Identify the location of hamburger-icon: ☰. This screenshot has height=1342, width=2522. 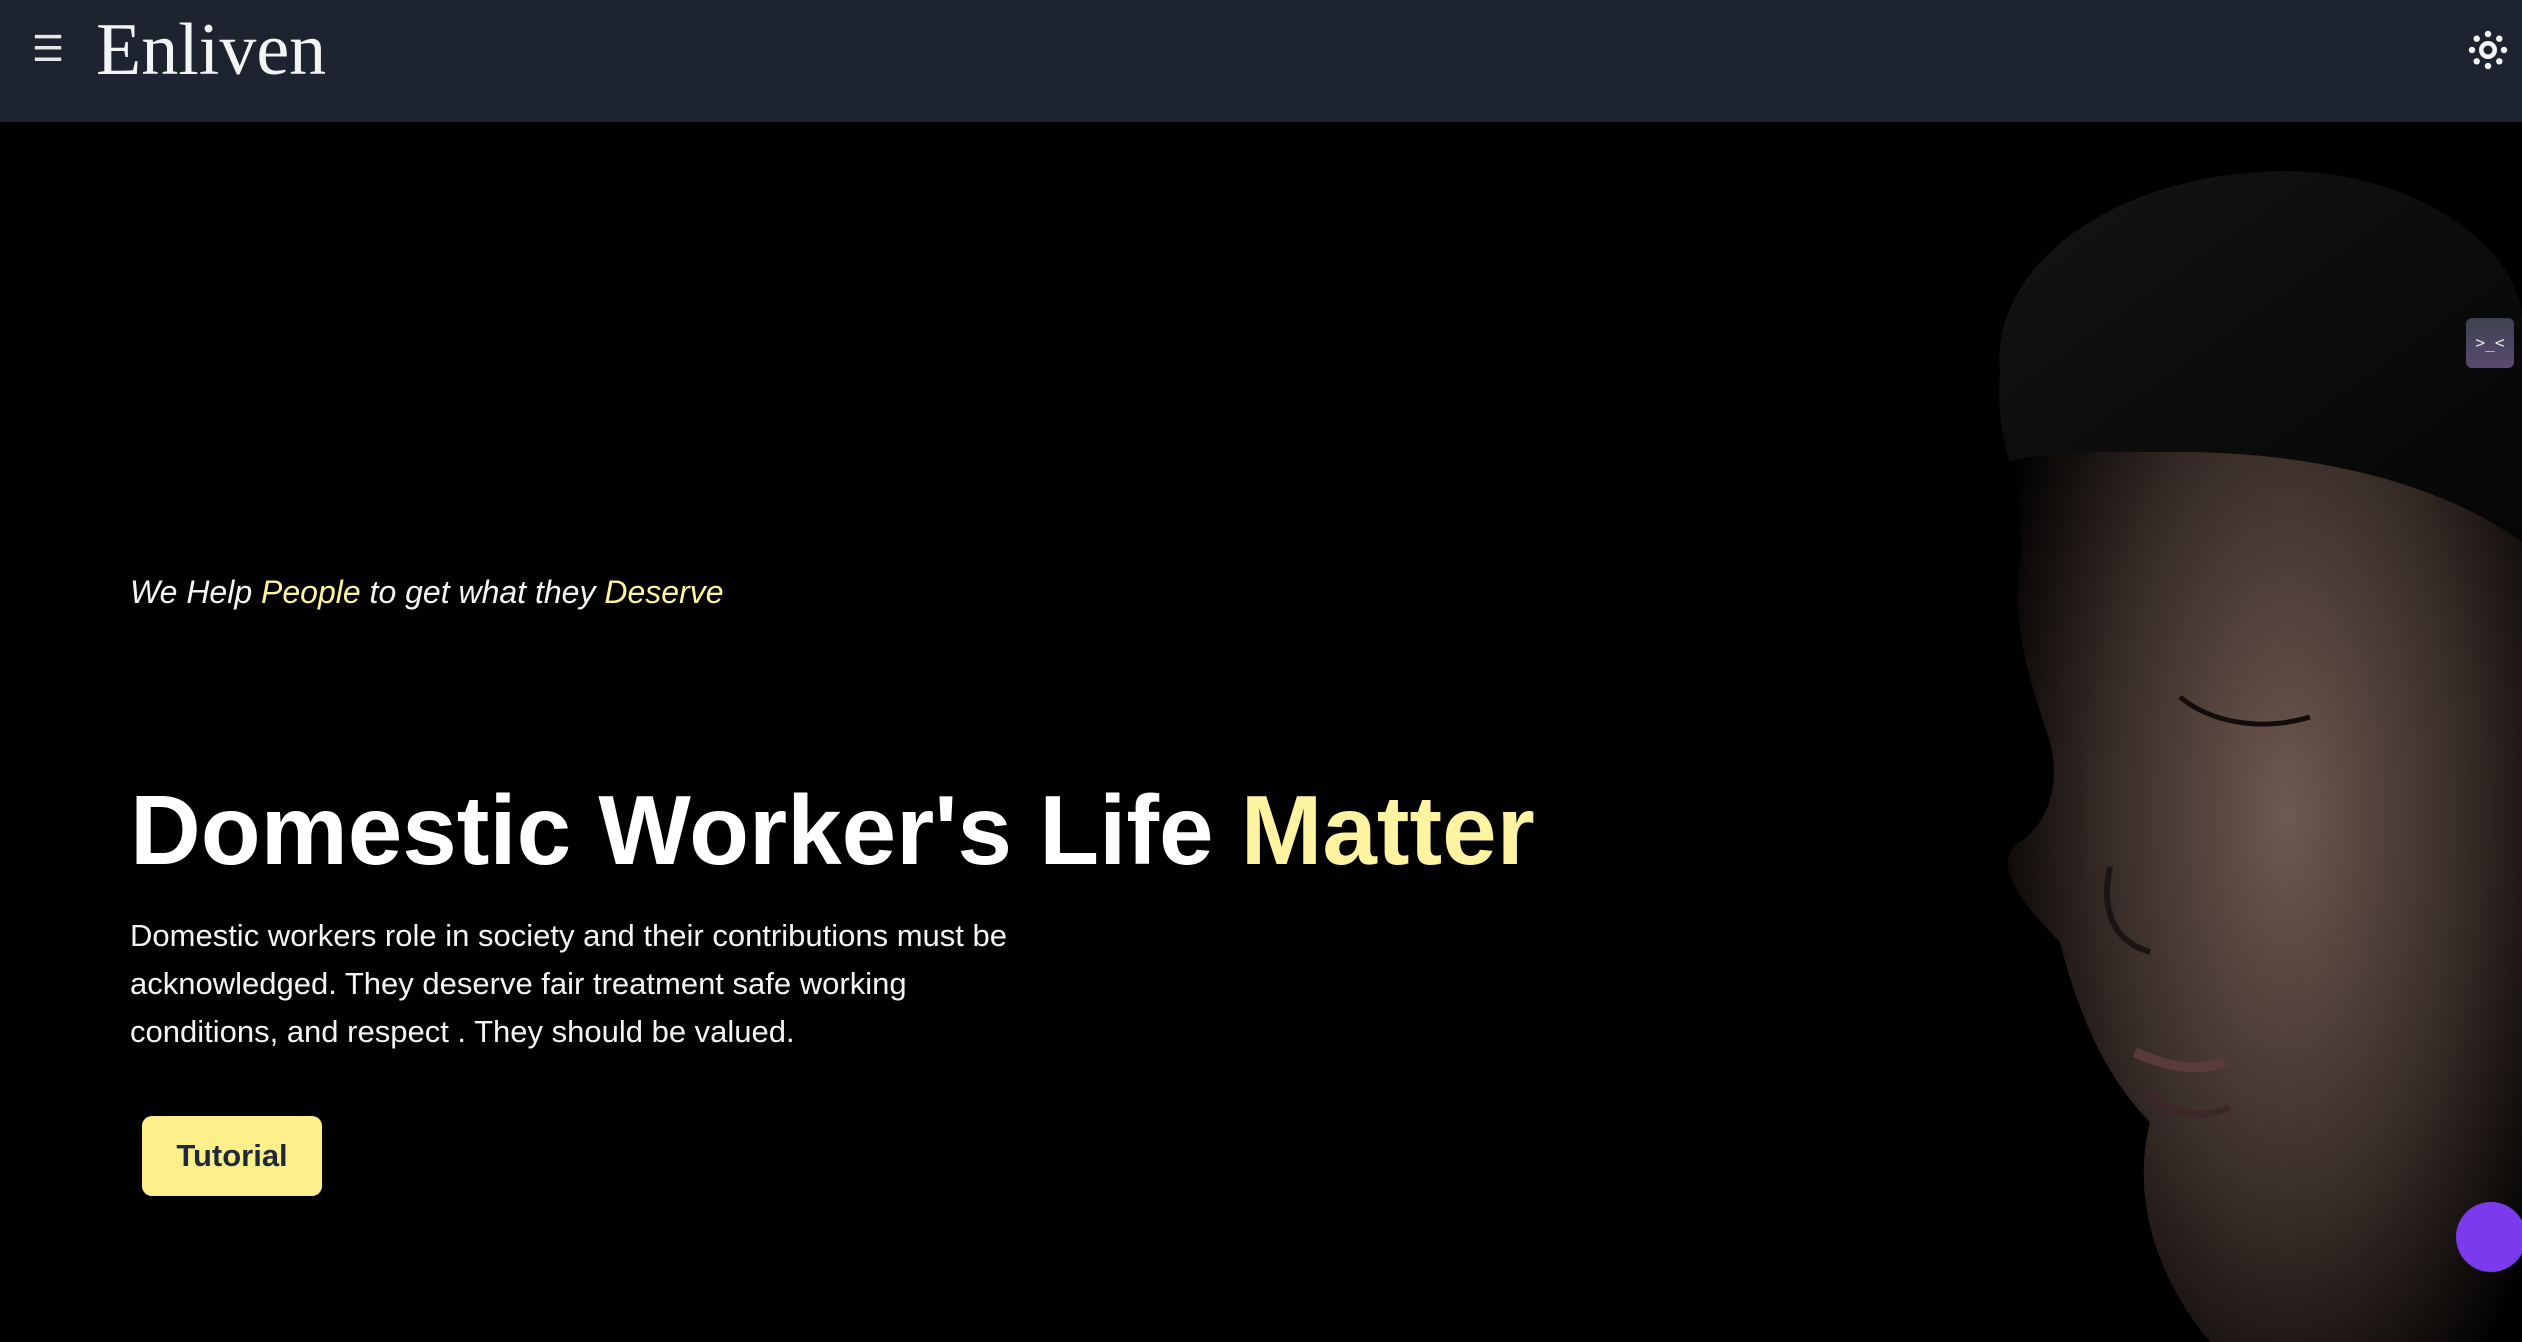
(48, 50).